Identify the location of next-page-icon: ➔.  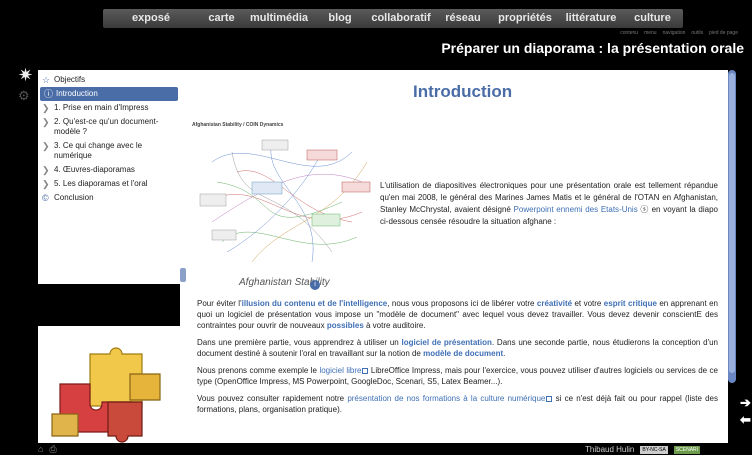
(745, 402).